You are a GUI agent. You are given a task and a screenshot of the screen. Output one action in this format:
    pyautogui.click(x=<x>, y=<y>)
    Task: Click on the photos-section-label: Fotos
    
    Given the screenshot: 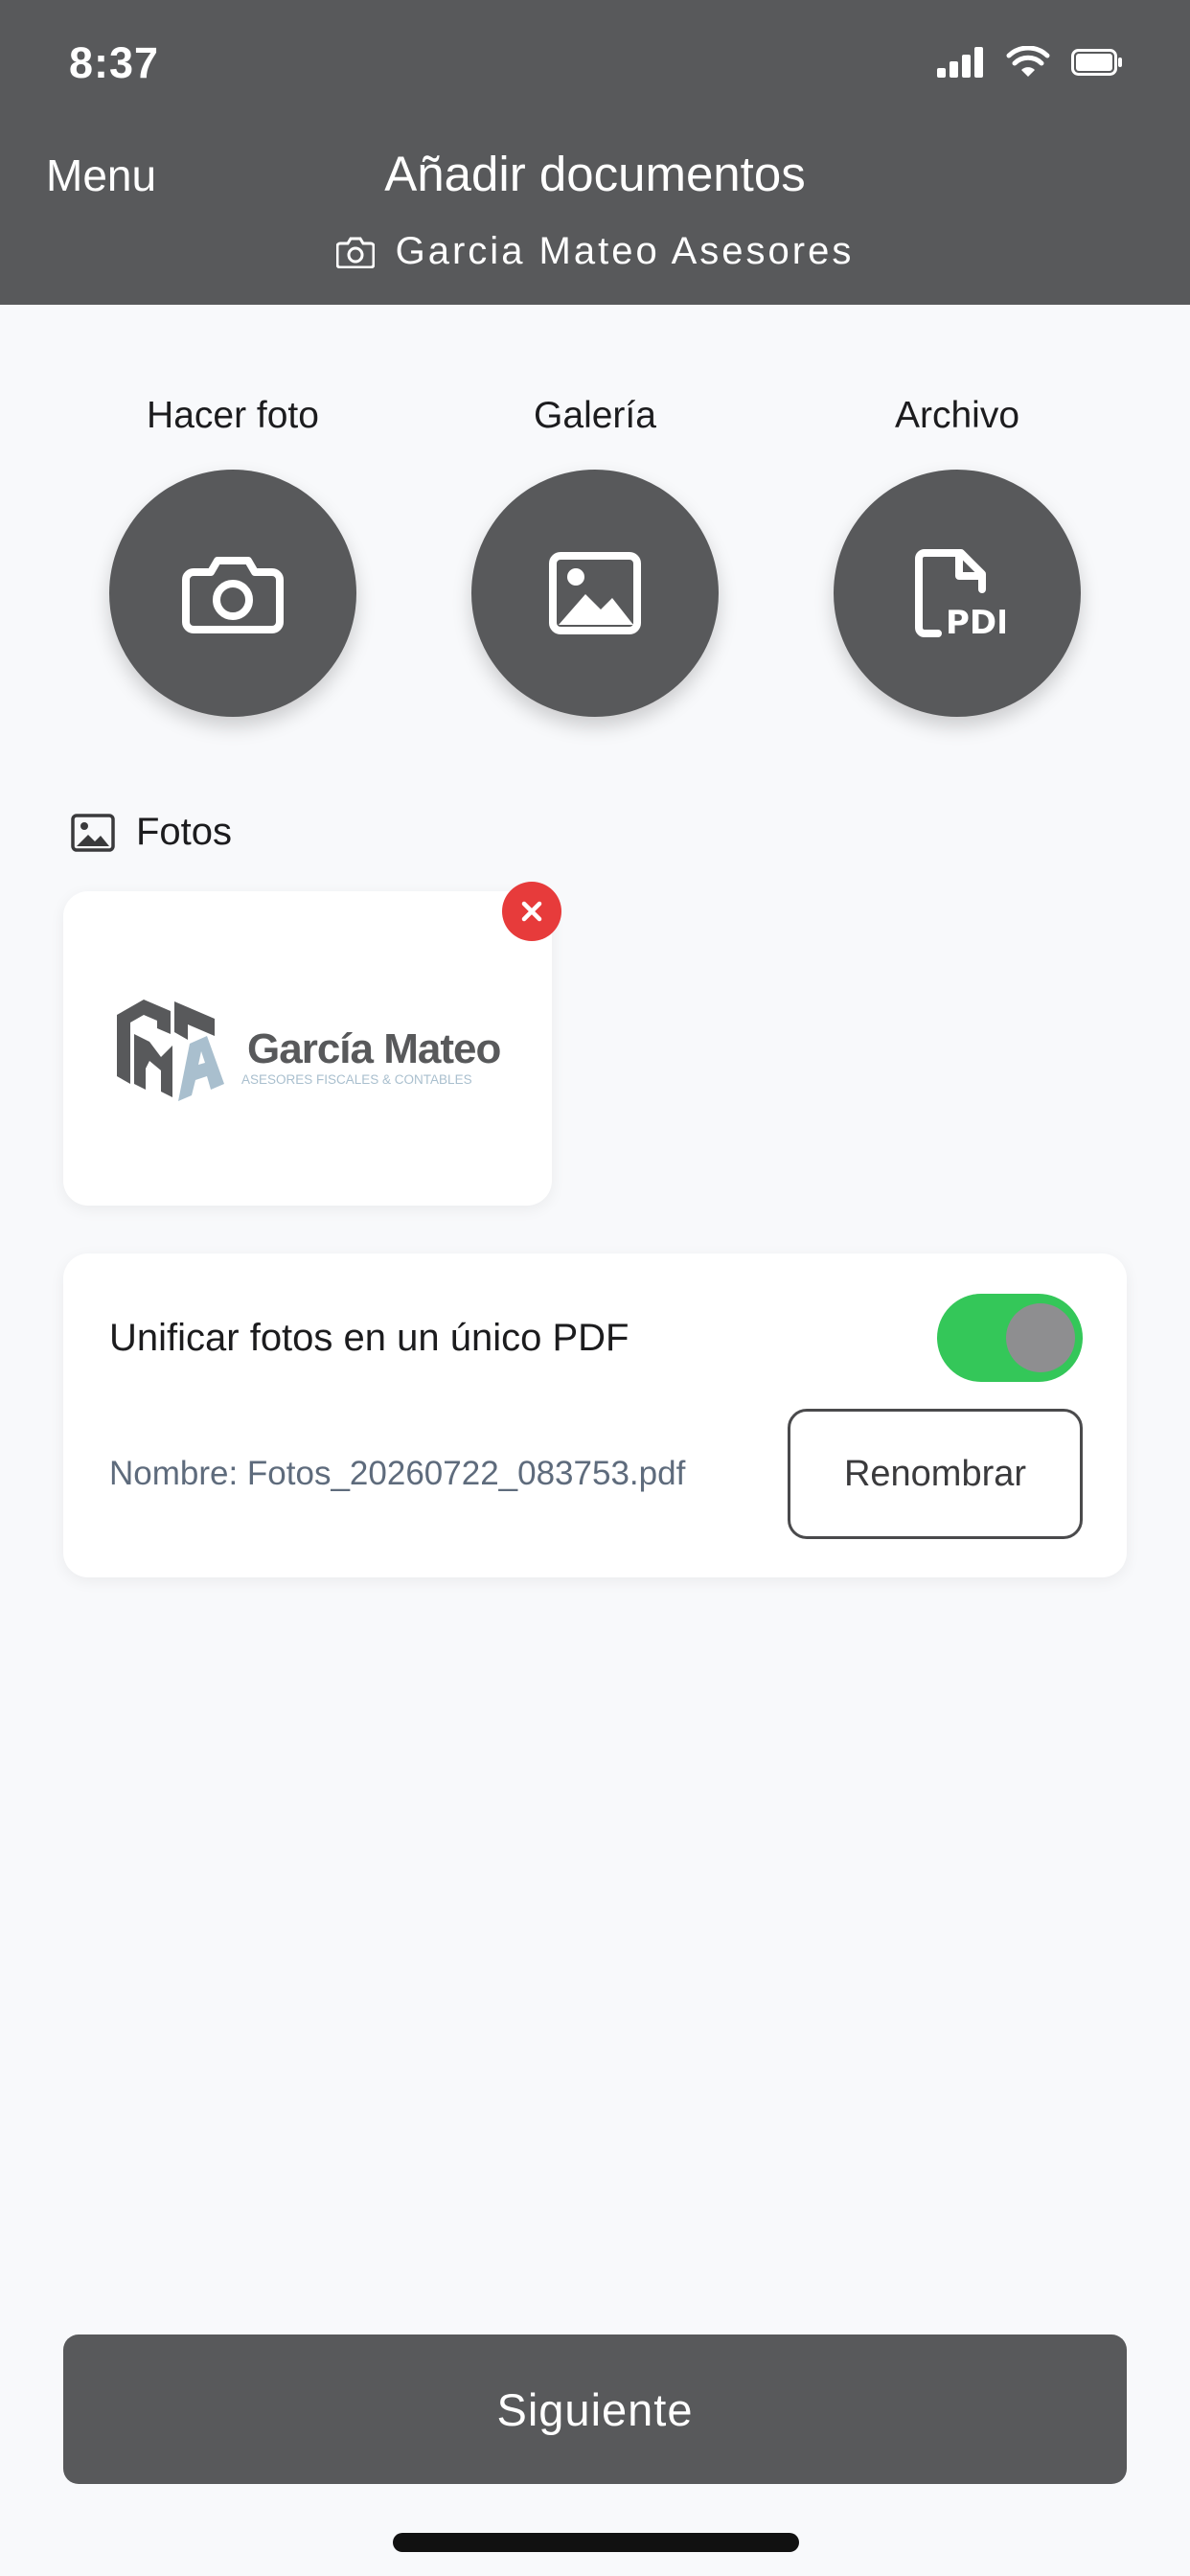 What is the action you would take?
    pyautogui.click(x=185, y=832)
    